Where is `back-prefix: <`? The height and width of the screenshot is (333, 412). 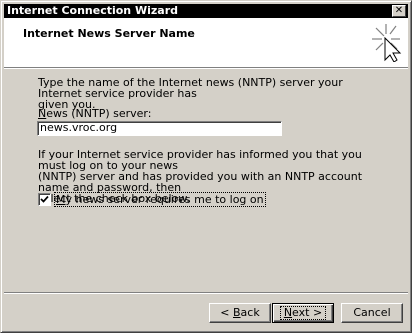
back-prefix: < is located at coordinates (226, 312).